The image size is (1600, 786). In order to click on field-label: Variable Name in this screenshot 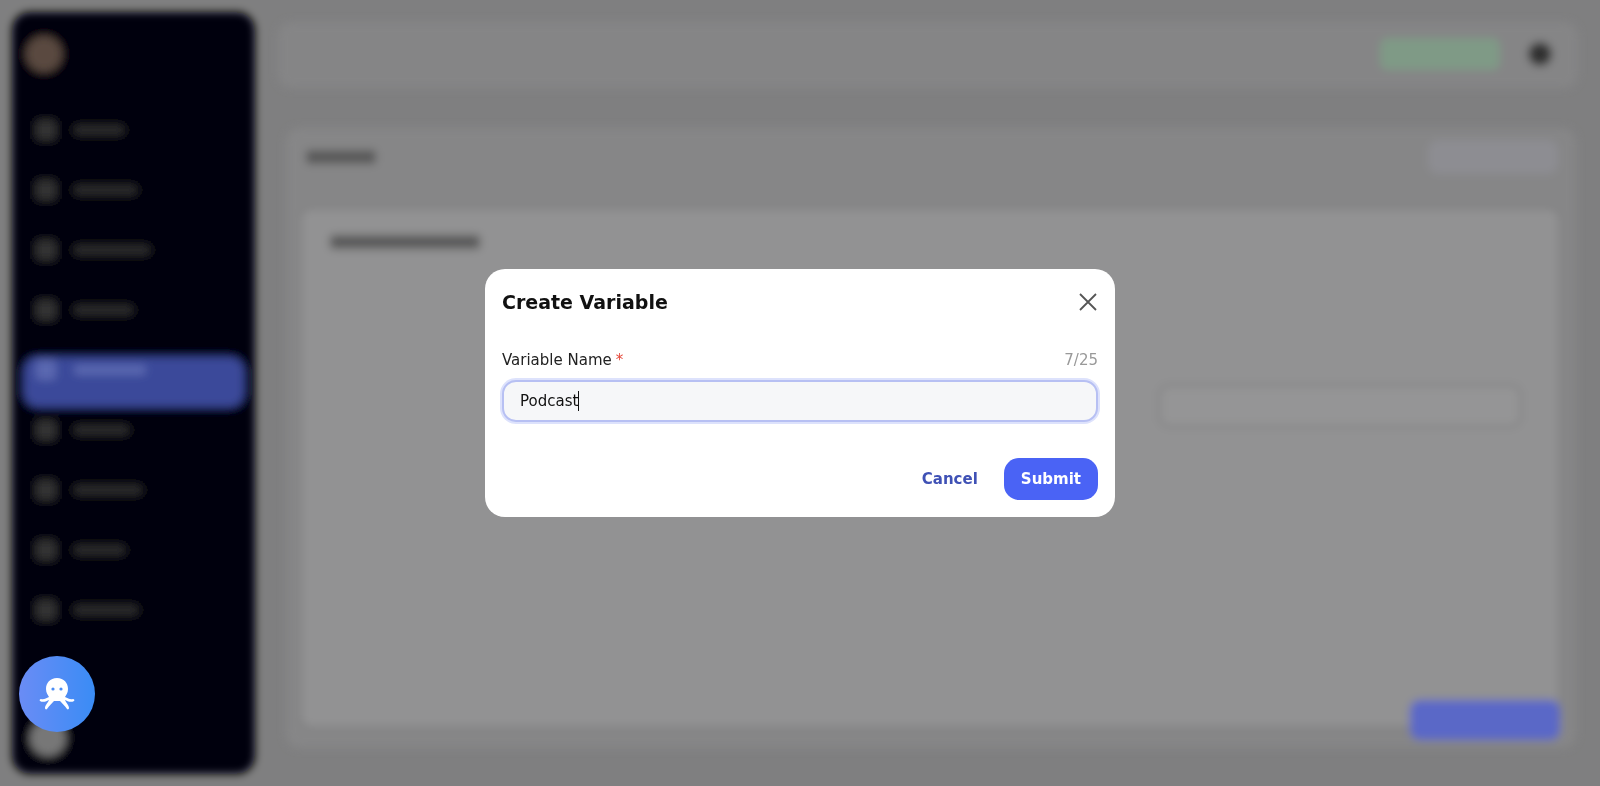, I will do `click(557, 360)`.